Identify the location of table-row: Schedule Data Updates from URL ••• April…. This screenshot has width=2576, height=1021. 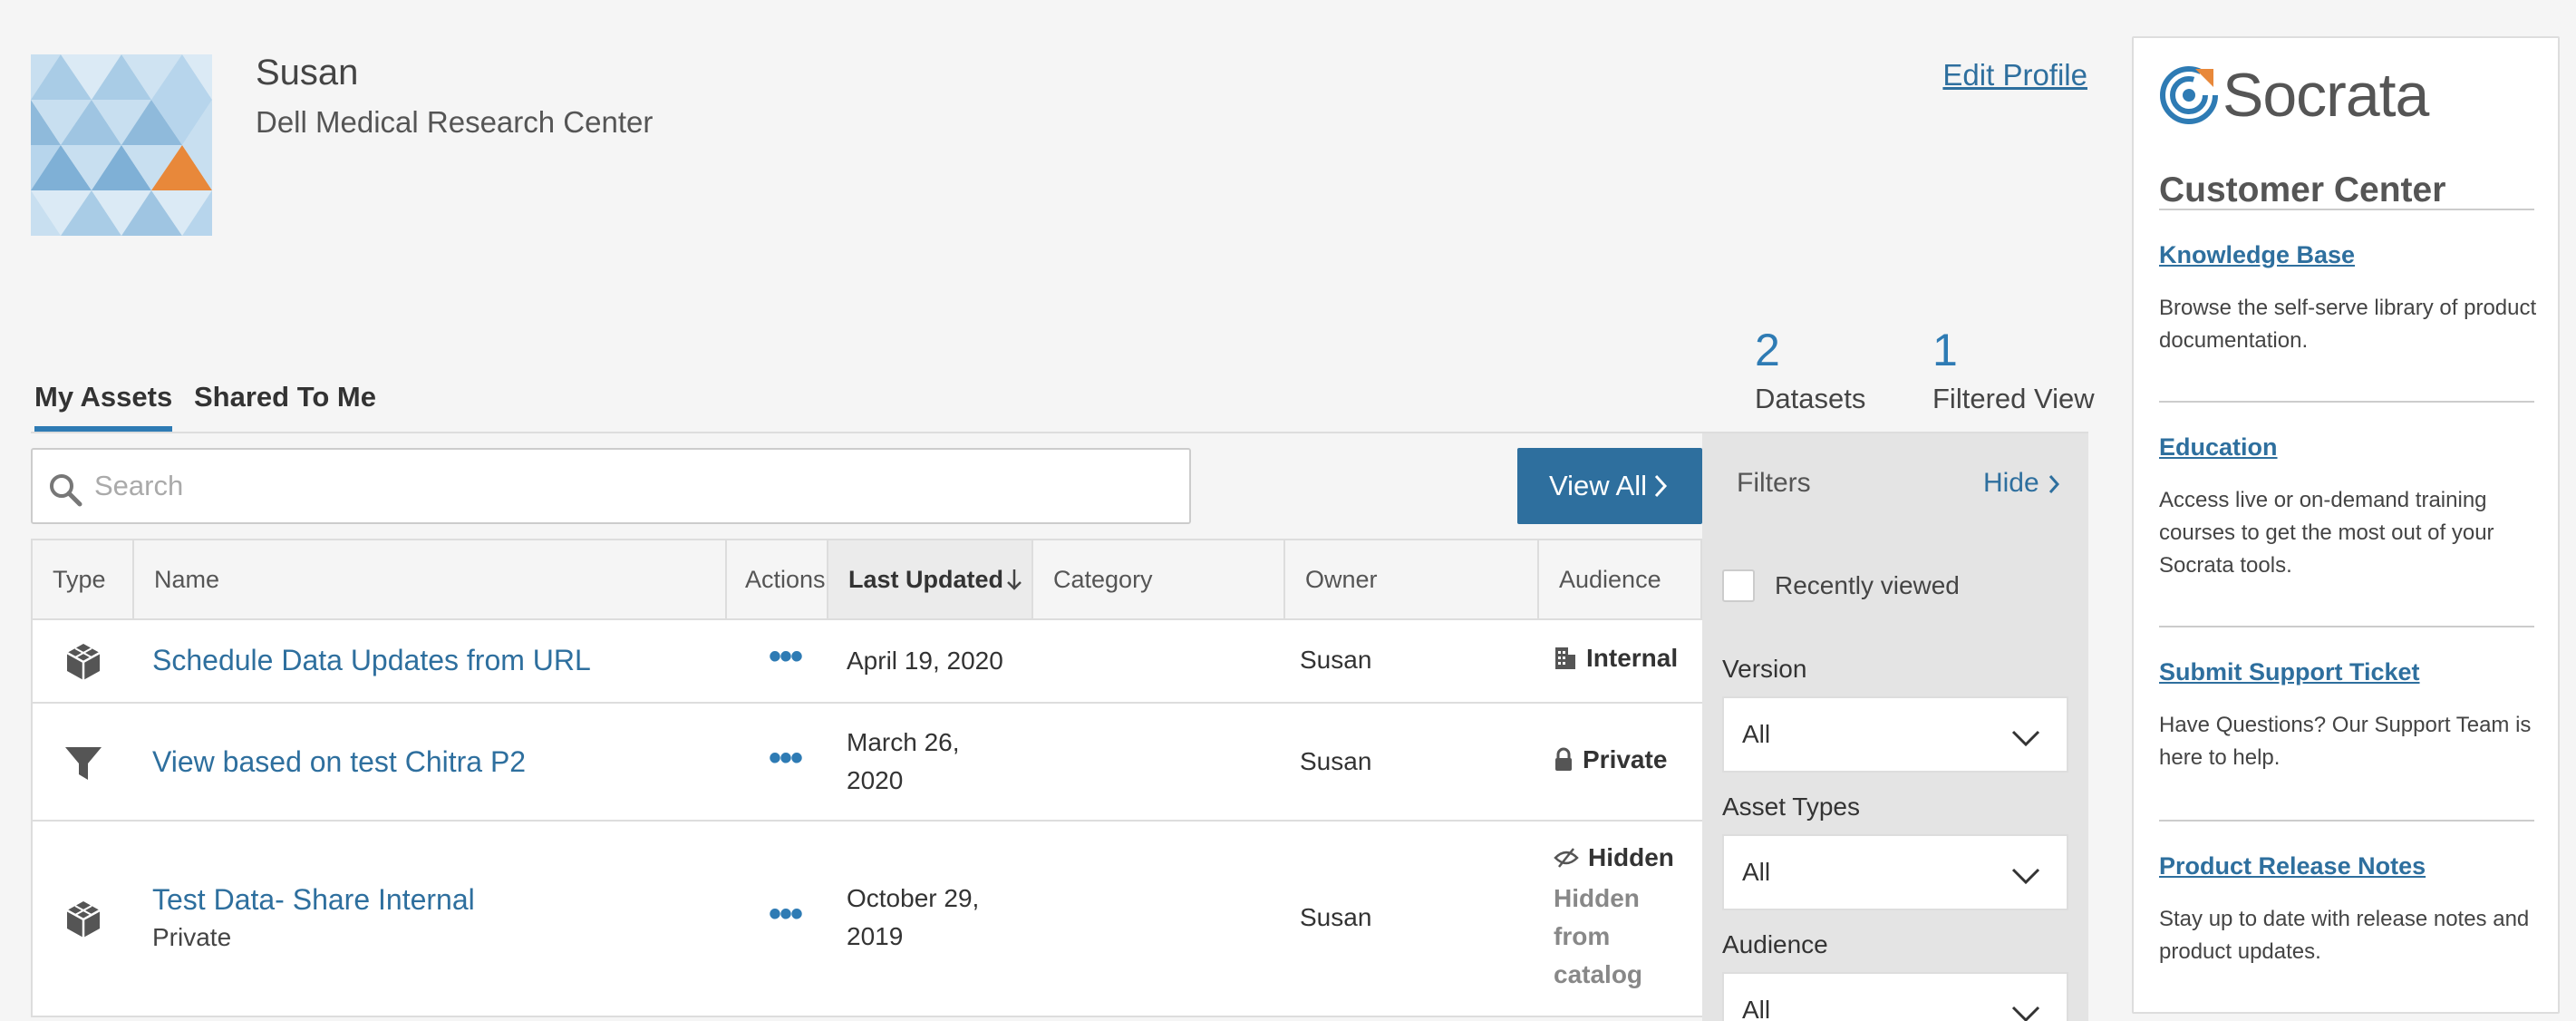
(866, 662).